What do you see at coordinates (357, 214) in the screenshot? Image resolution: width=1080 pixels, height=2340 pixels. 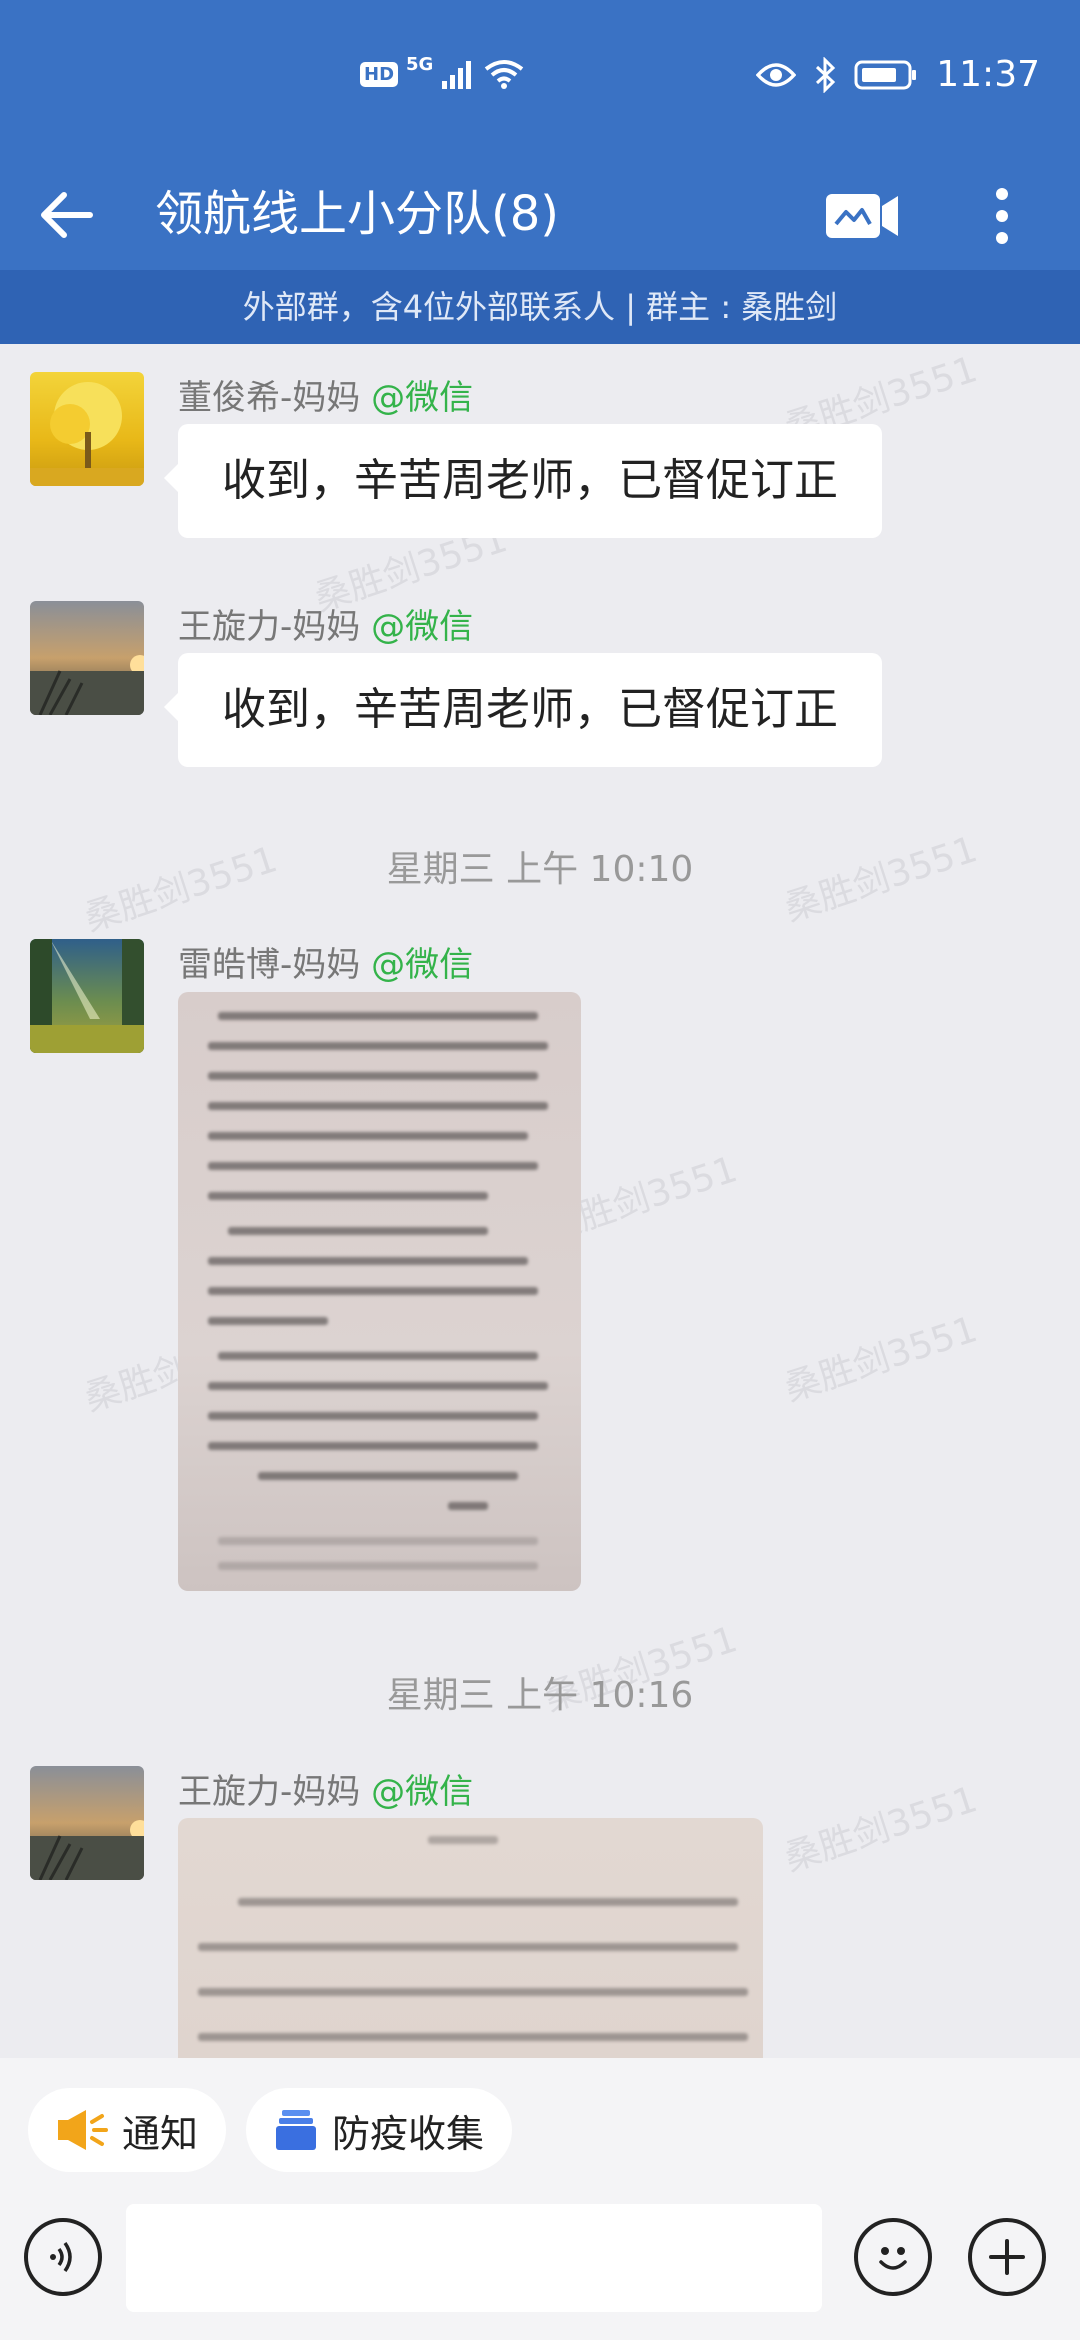 I see `chat-title: 领航线上小分队(8)` at bounding box center [357, 214].